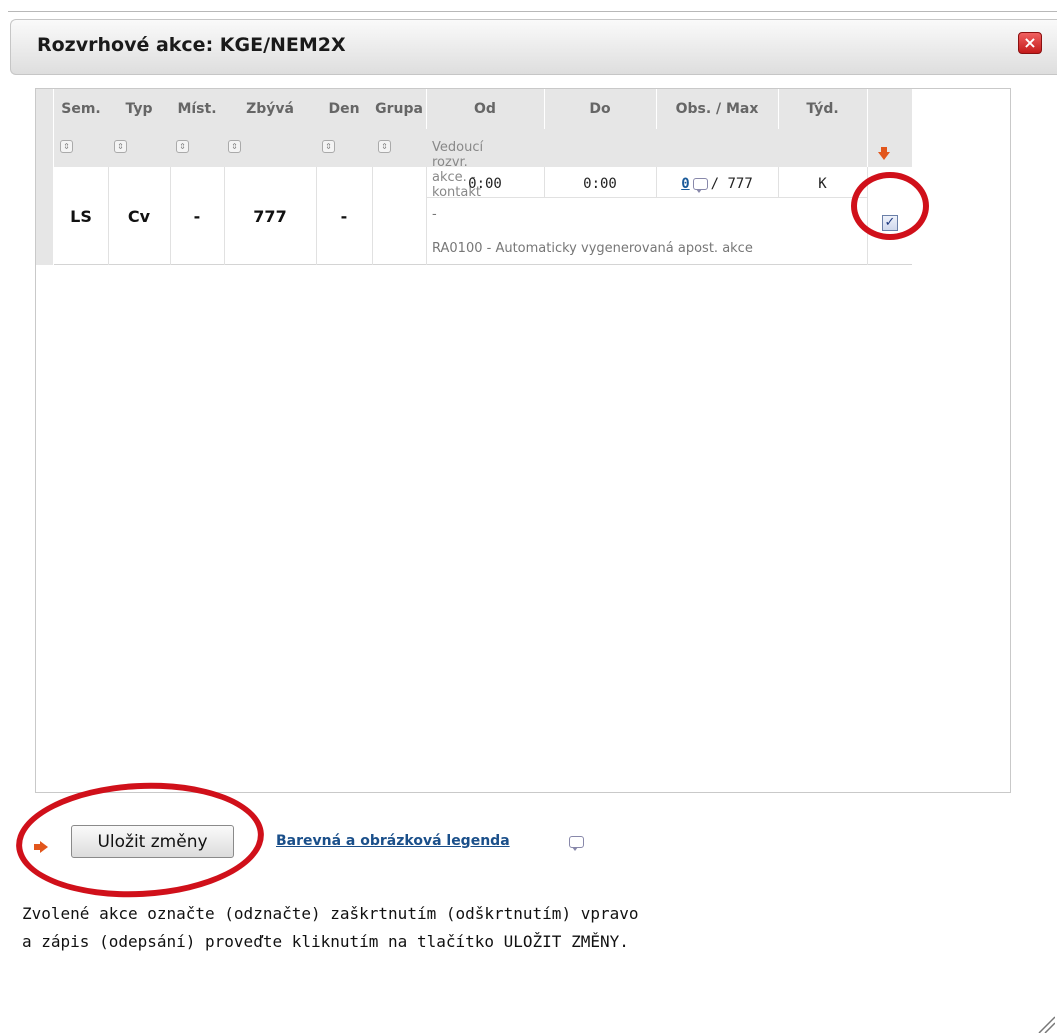 This screenshot has height=1035, width=1057. I want to click on legend-link: Barevná a obrázková legenda, so click(393, 841).